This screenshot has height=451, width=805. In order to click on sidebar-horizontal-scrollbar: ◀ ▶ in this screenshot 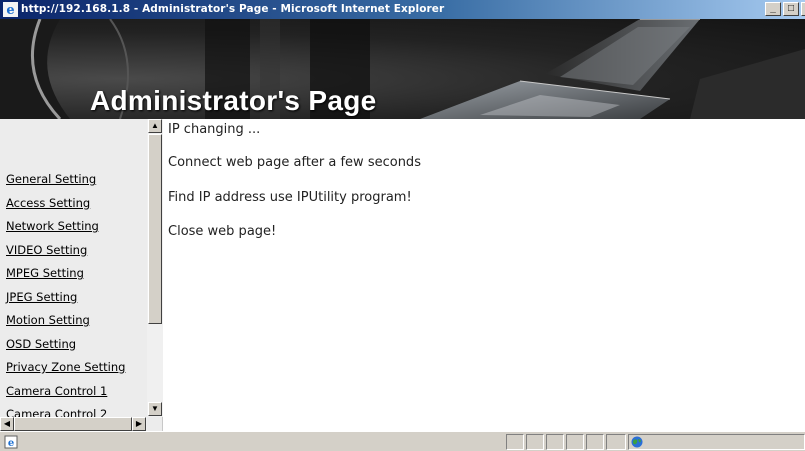, I will do `click(73, 424)`.